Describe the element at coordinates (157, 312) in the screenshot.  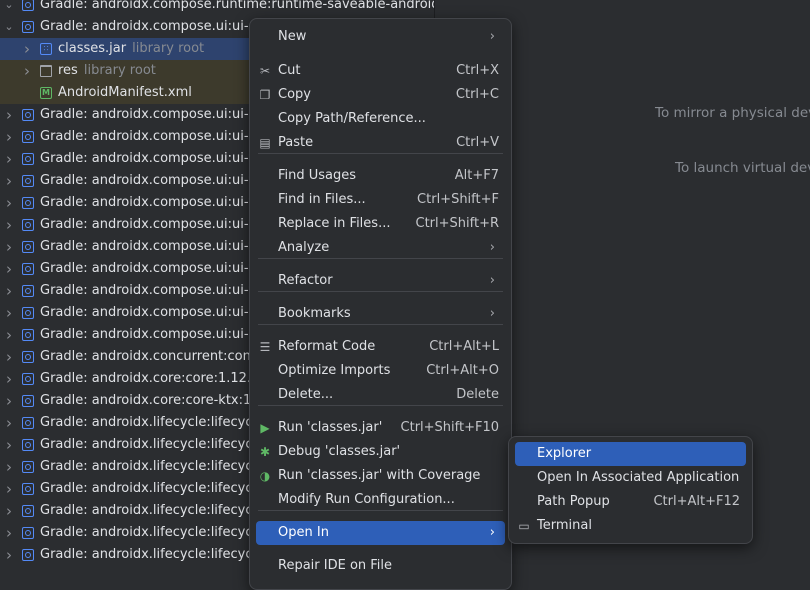
I see `tree-row-label: Gradle: androidx.compose.ui:ui-unit` at that location.